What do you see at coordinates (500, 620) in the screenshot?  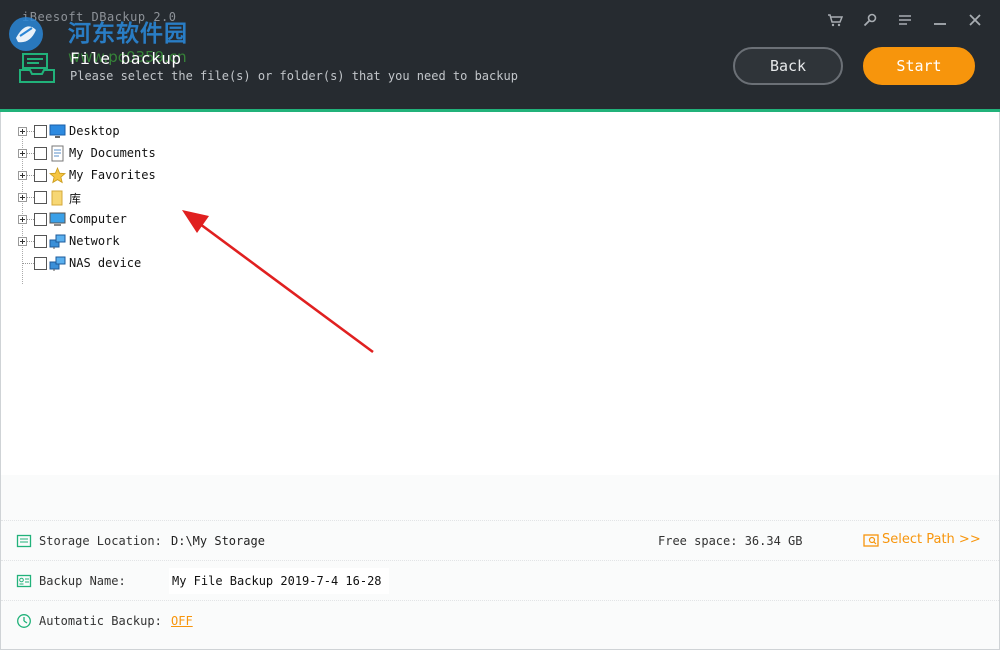 I see `automatic-backup-row: Automatic Backup: OFF` at bounding box center [500, 620].